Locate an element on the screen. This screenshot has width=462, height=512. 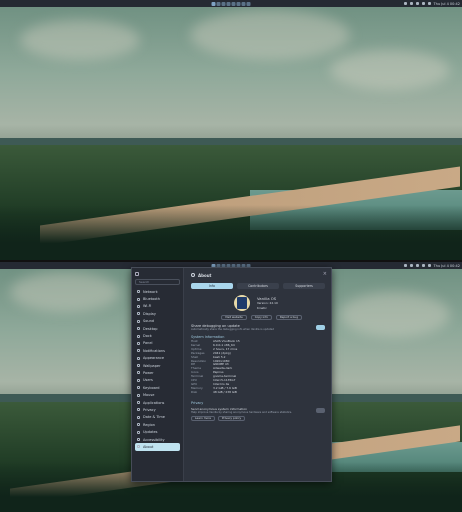
sidebar-item-label: Privacy is located at coordinates (149, 409).